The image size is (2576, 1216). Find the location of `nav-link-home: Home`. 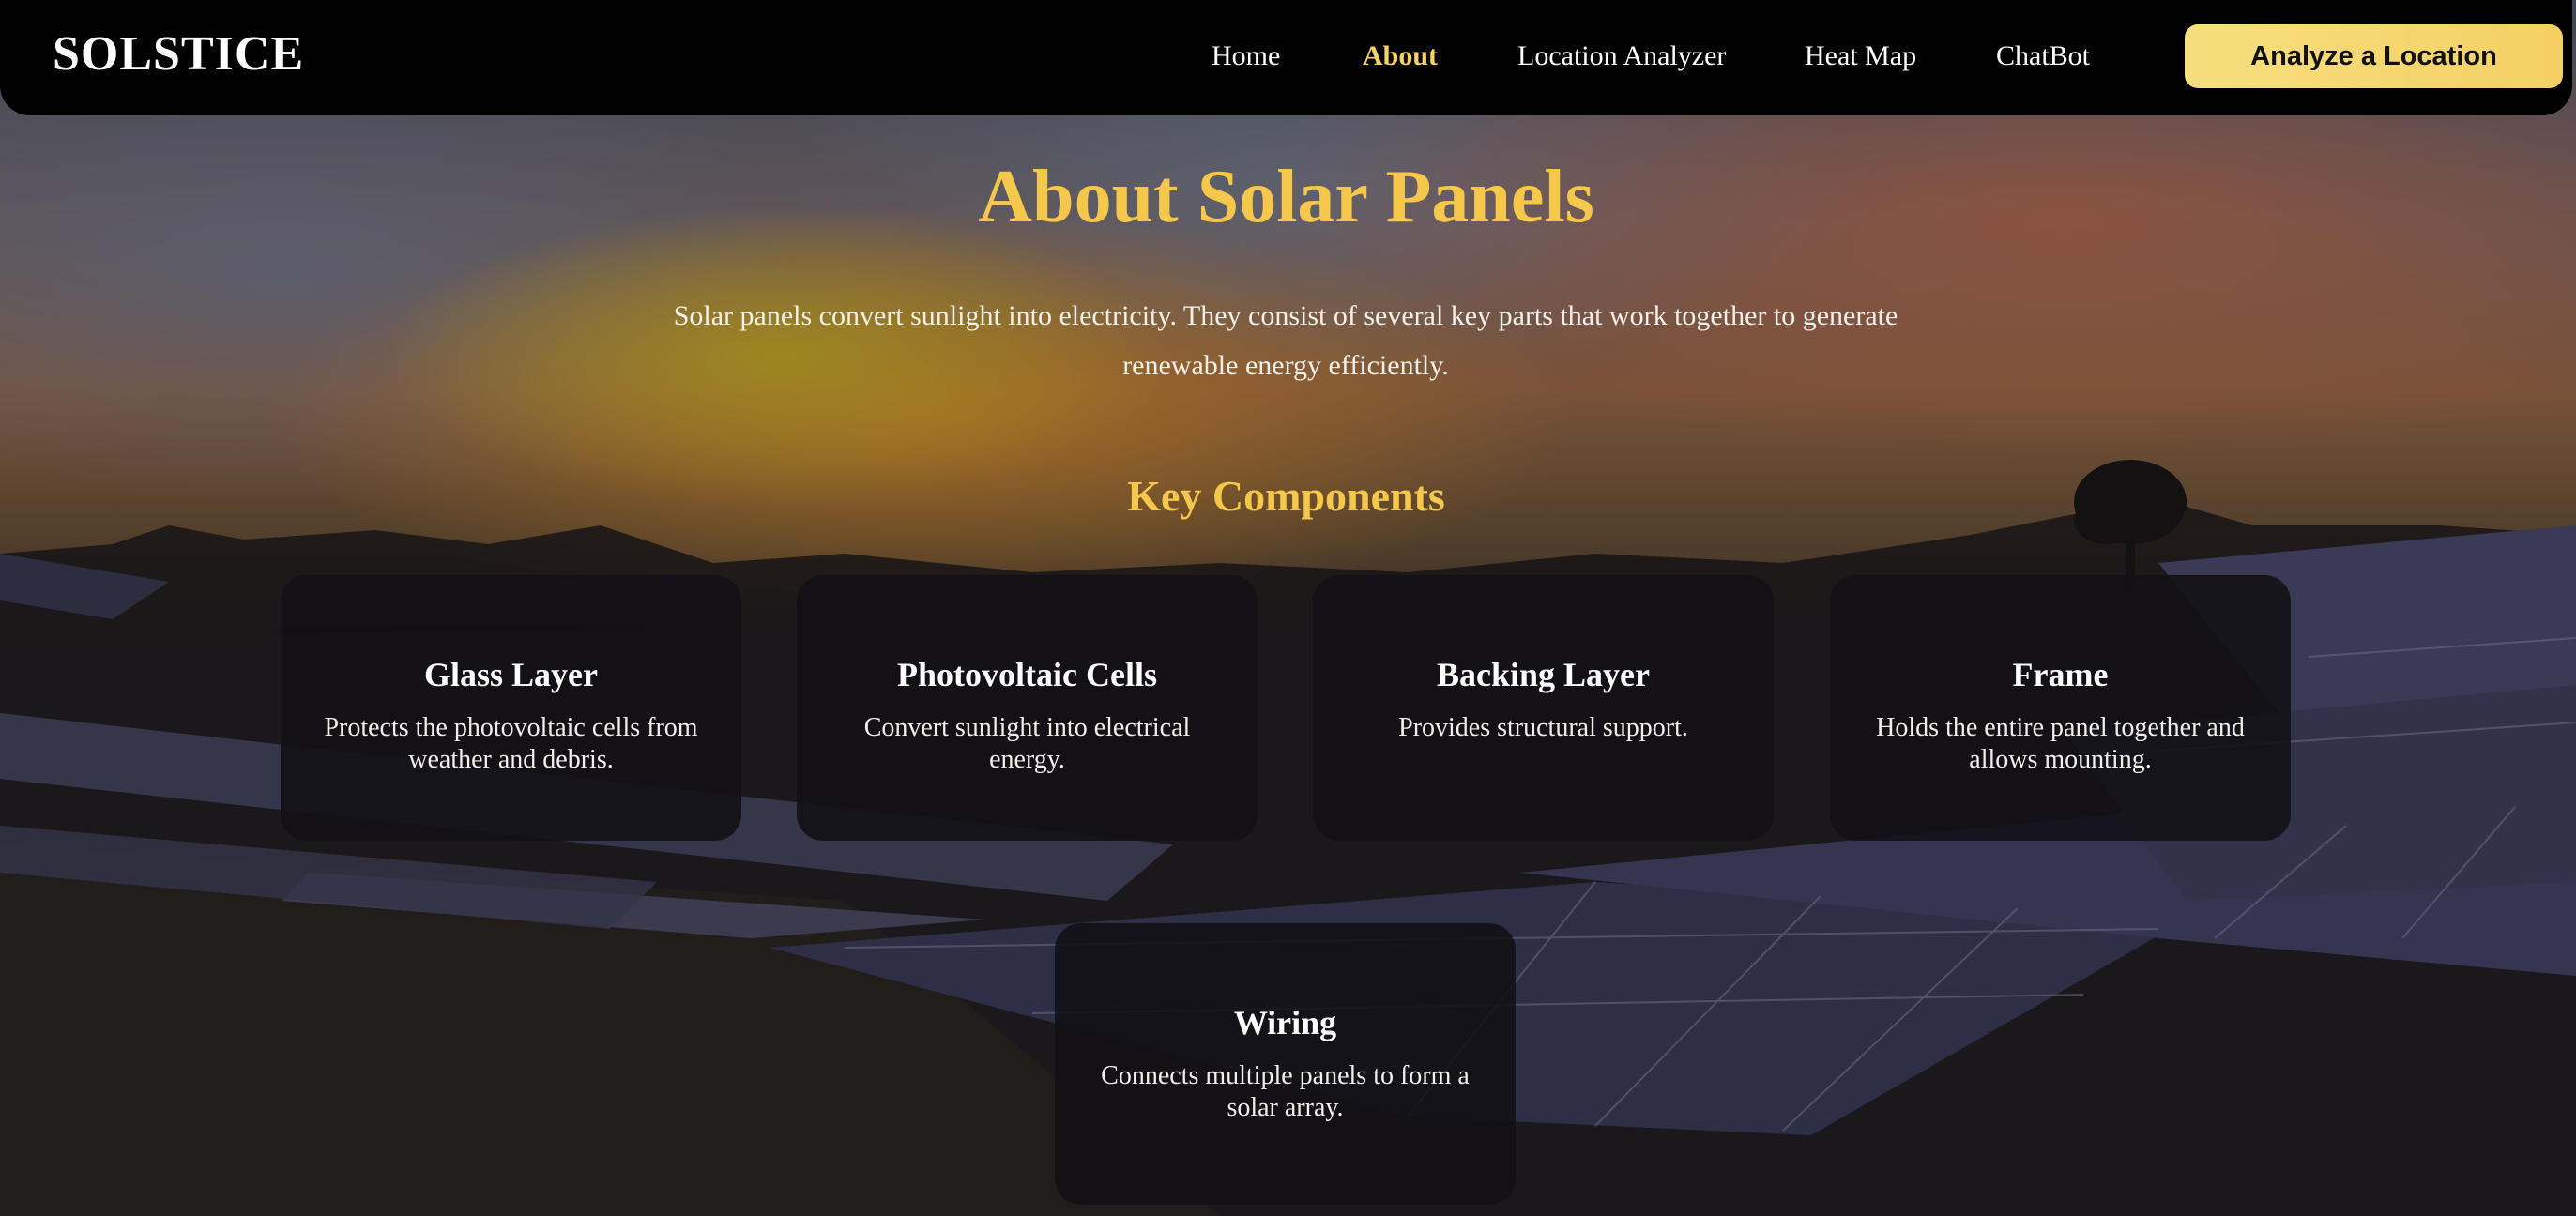

nav-link-home: Home is located at coordinates (1246, 56).